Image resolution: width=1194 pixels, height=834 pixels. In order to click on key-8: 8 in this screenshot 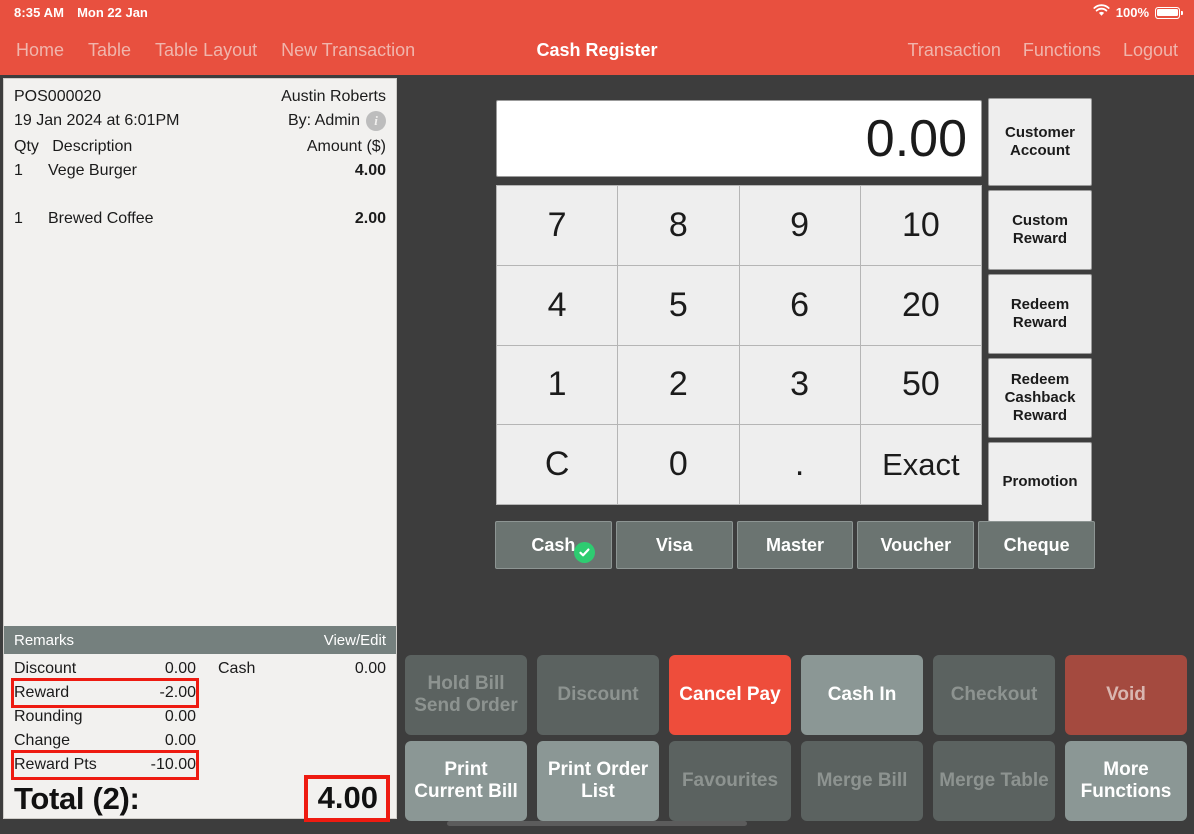, I will do `click(678, 225)`.